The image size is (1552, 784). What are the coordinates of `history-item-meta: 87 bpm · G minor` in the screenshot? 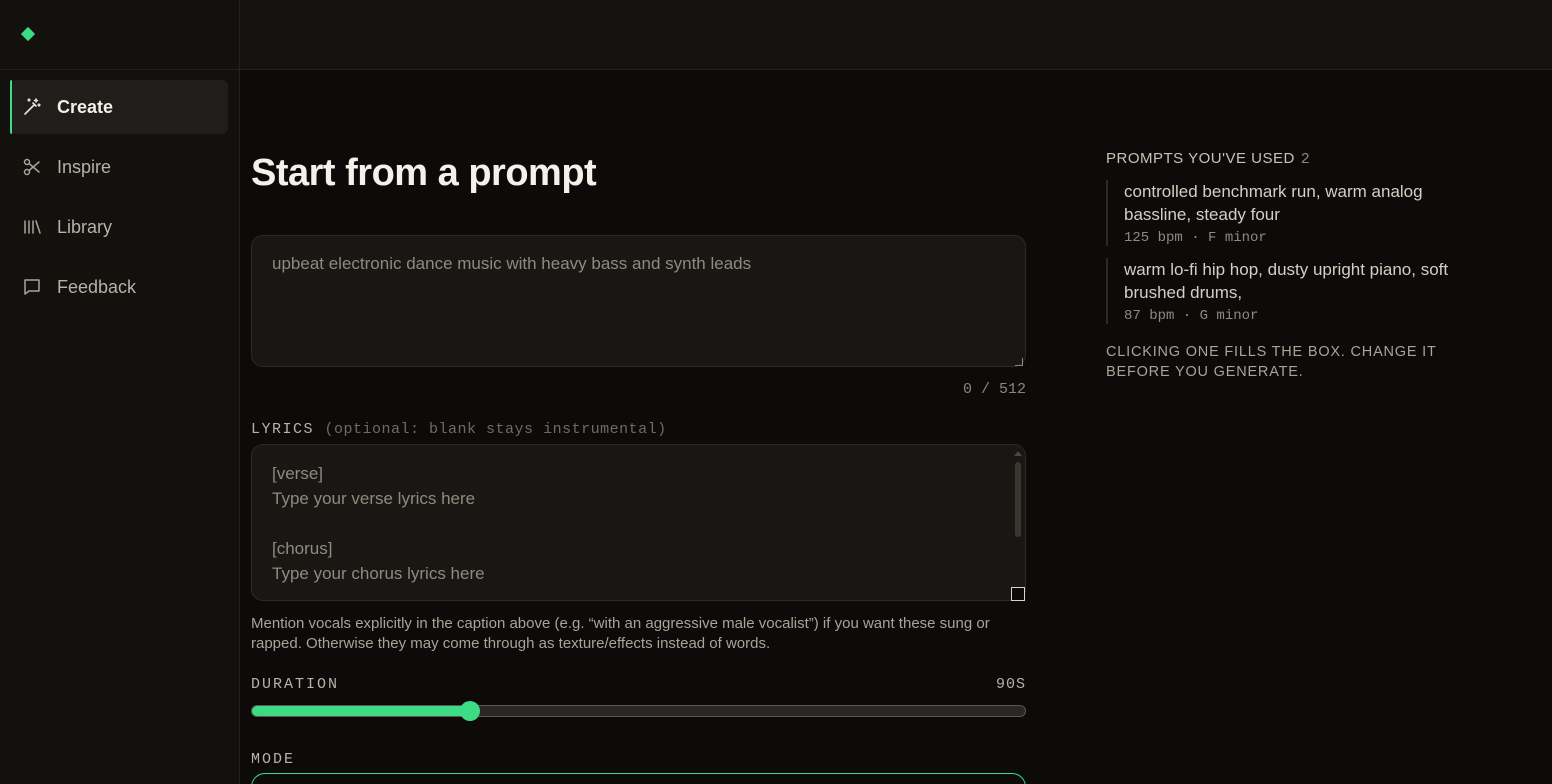 It's located at (1191, 316).